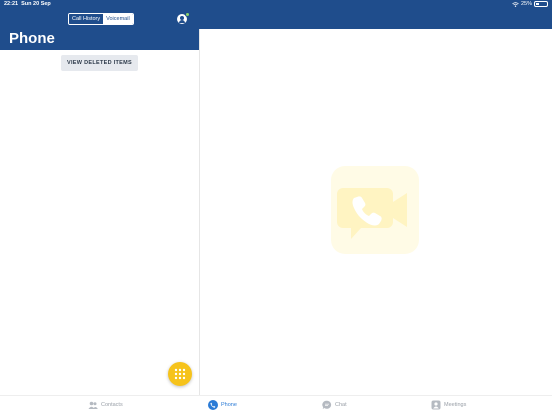  Describe the element at coordinates (537, 4) in the screenshot. I see `battery-fill` at that location.